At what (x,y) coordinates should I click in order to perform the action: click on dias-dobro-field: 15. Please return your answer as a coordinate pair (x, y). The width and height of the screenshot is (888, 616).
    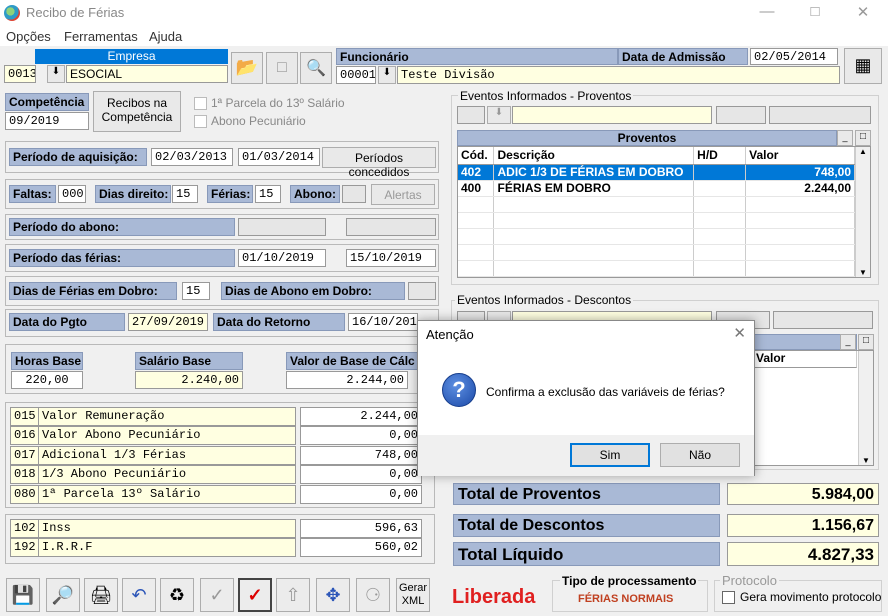
    Looking at the image, I should click on (196, 291).